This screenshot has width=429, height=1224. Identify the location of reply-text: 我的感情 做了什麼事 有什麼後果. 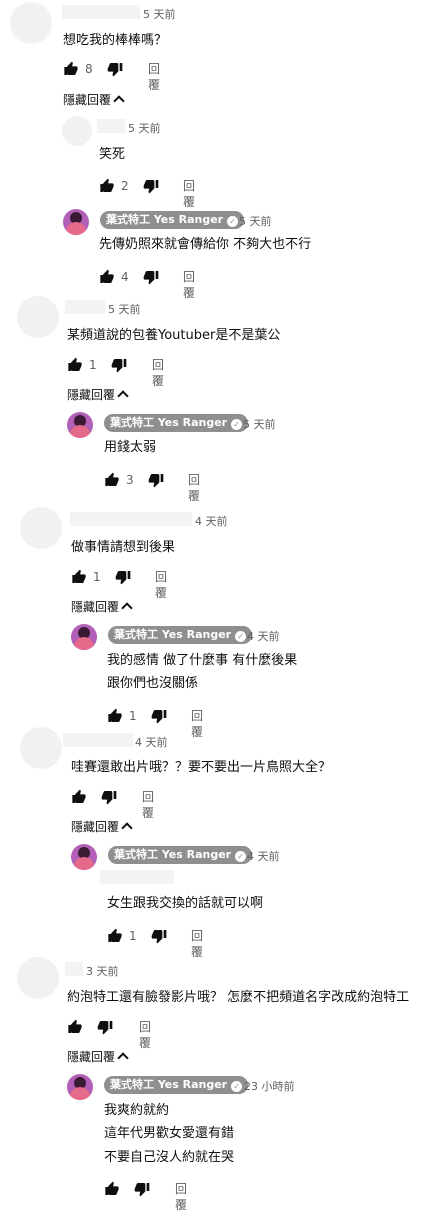
(202, 660).